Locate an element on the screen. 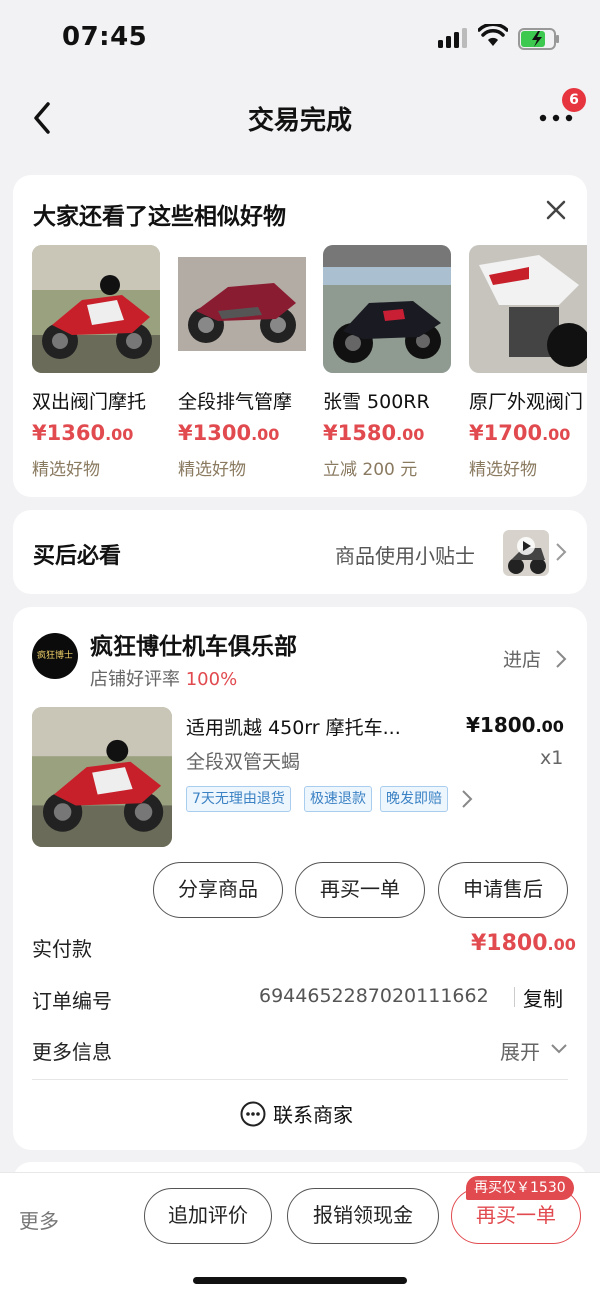  order-no-label: 订单编号 is located at coordinates (72, 1001).